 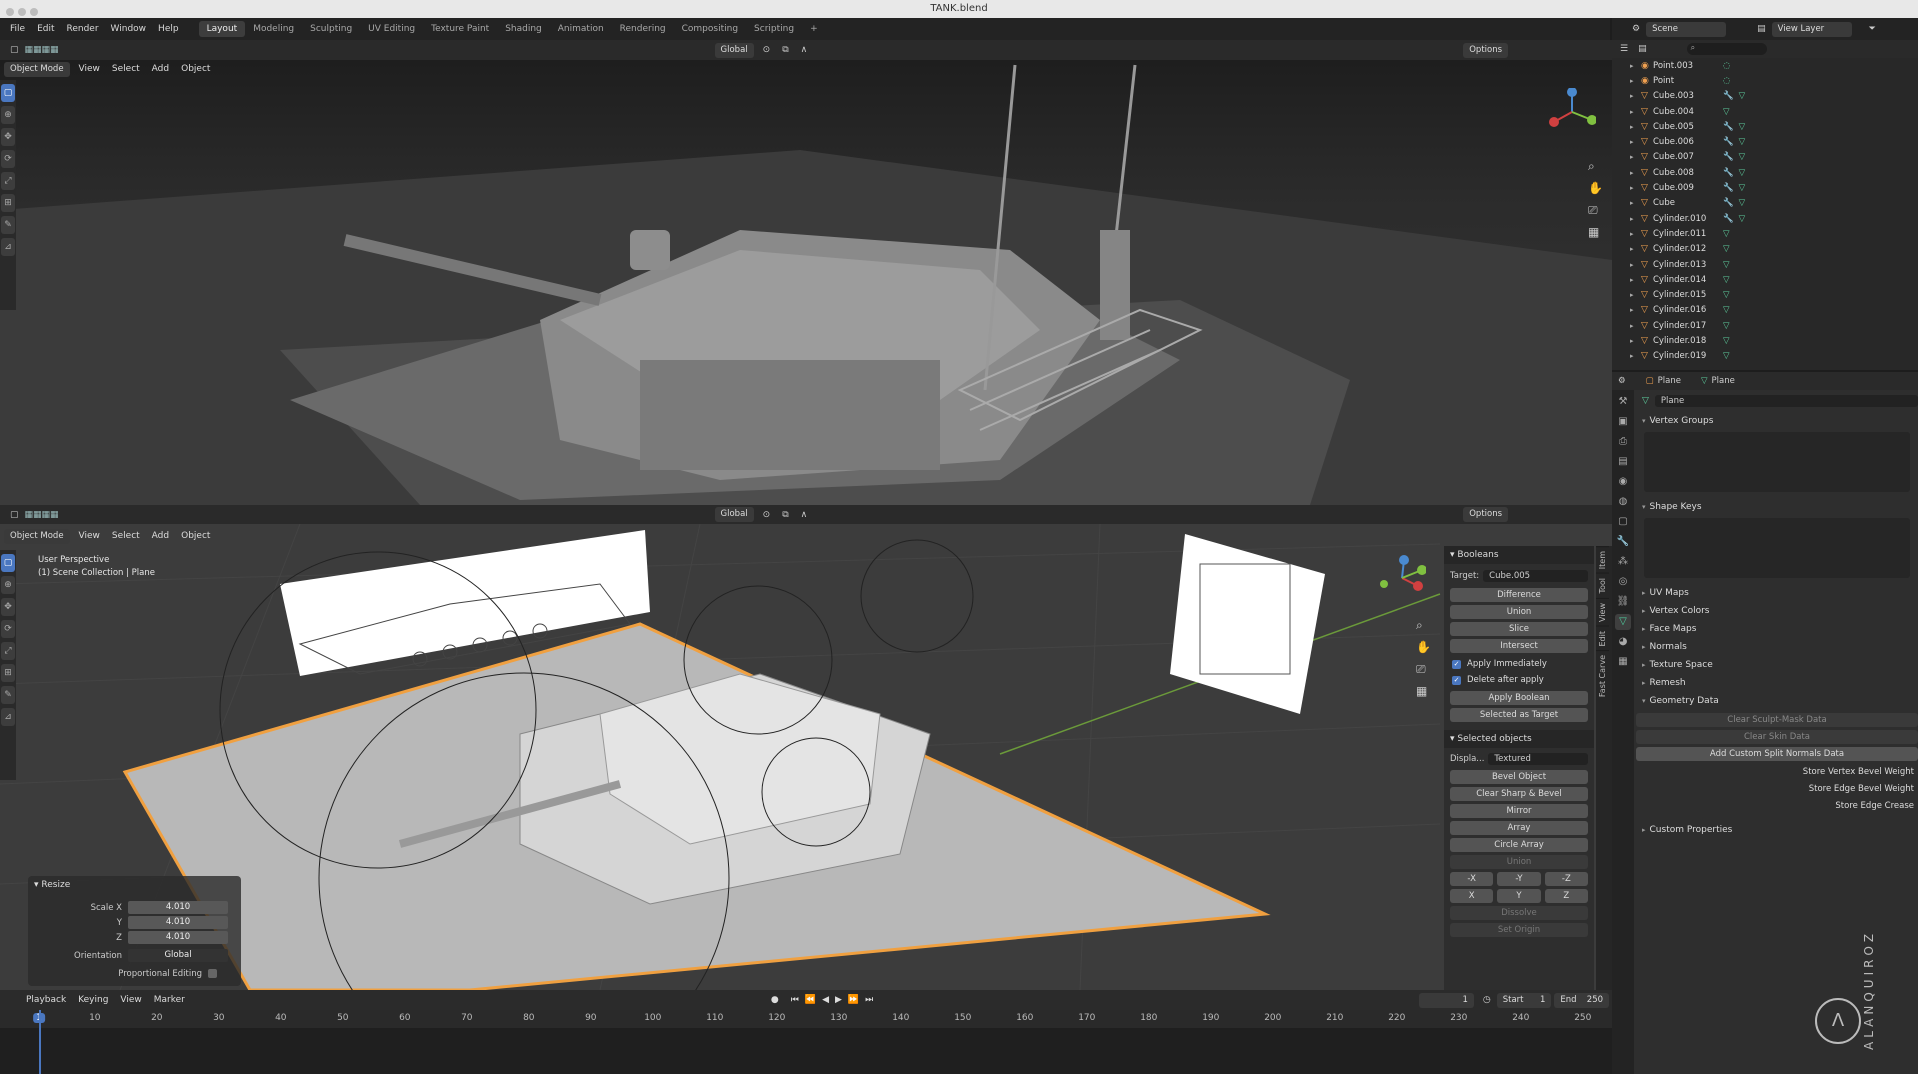 I want to click on menu-help: Help, so click(x=168, y=29).